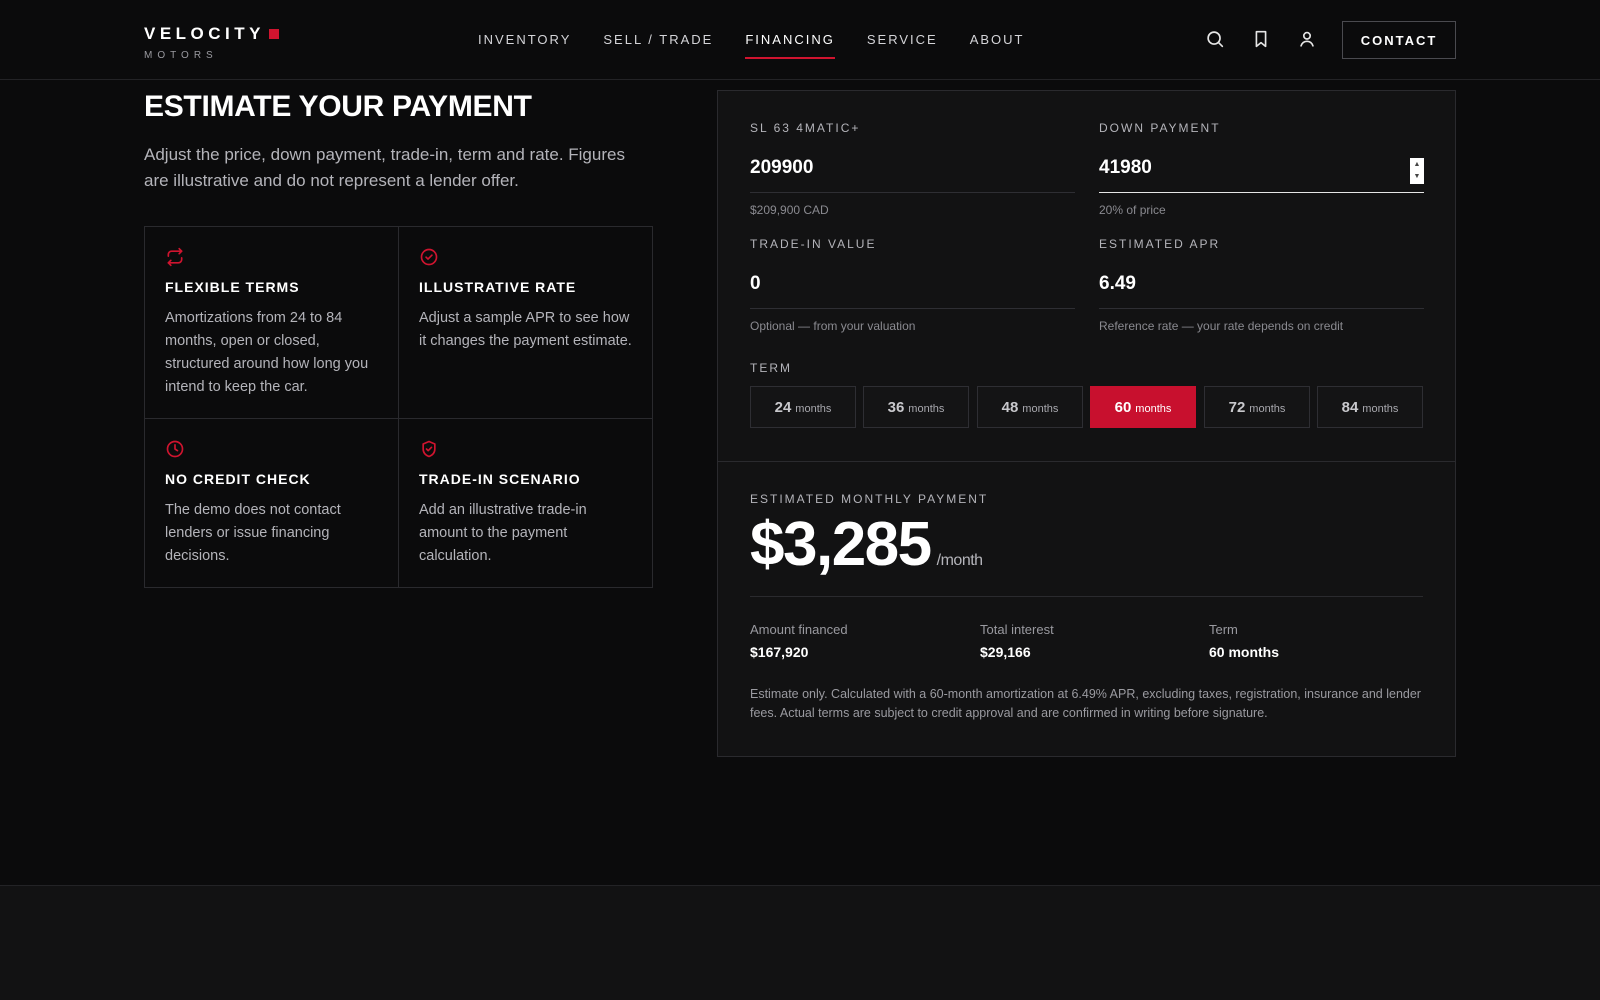 The width and height of the screenshot is (1600, 1000). What do you see at coordinates (841, 544) in the screenshot?
I see `monthly-payment-amount: $3,285` at bounding box center [841, 544].